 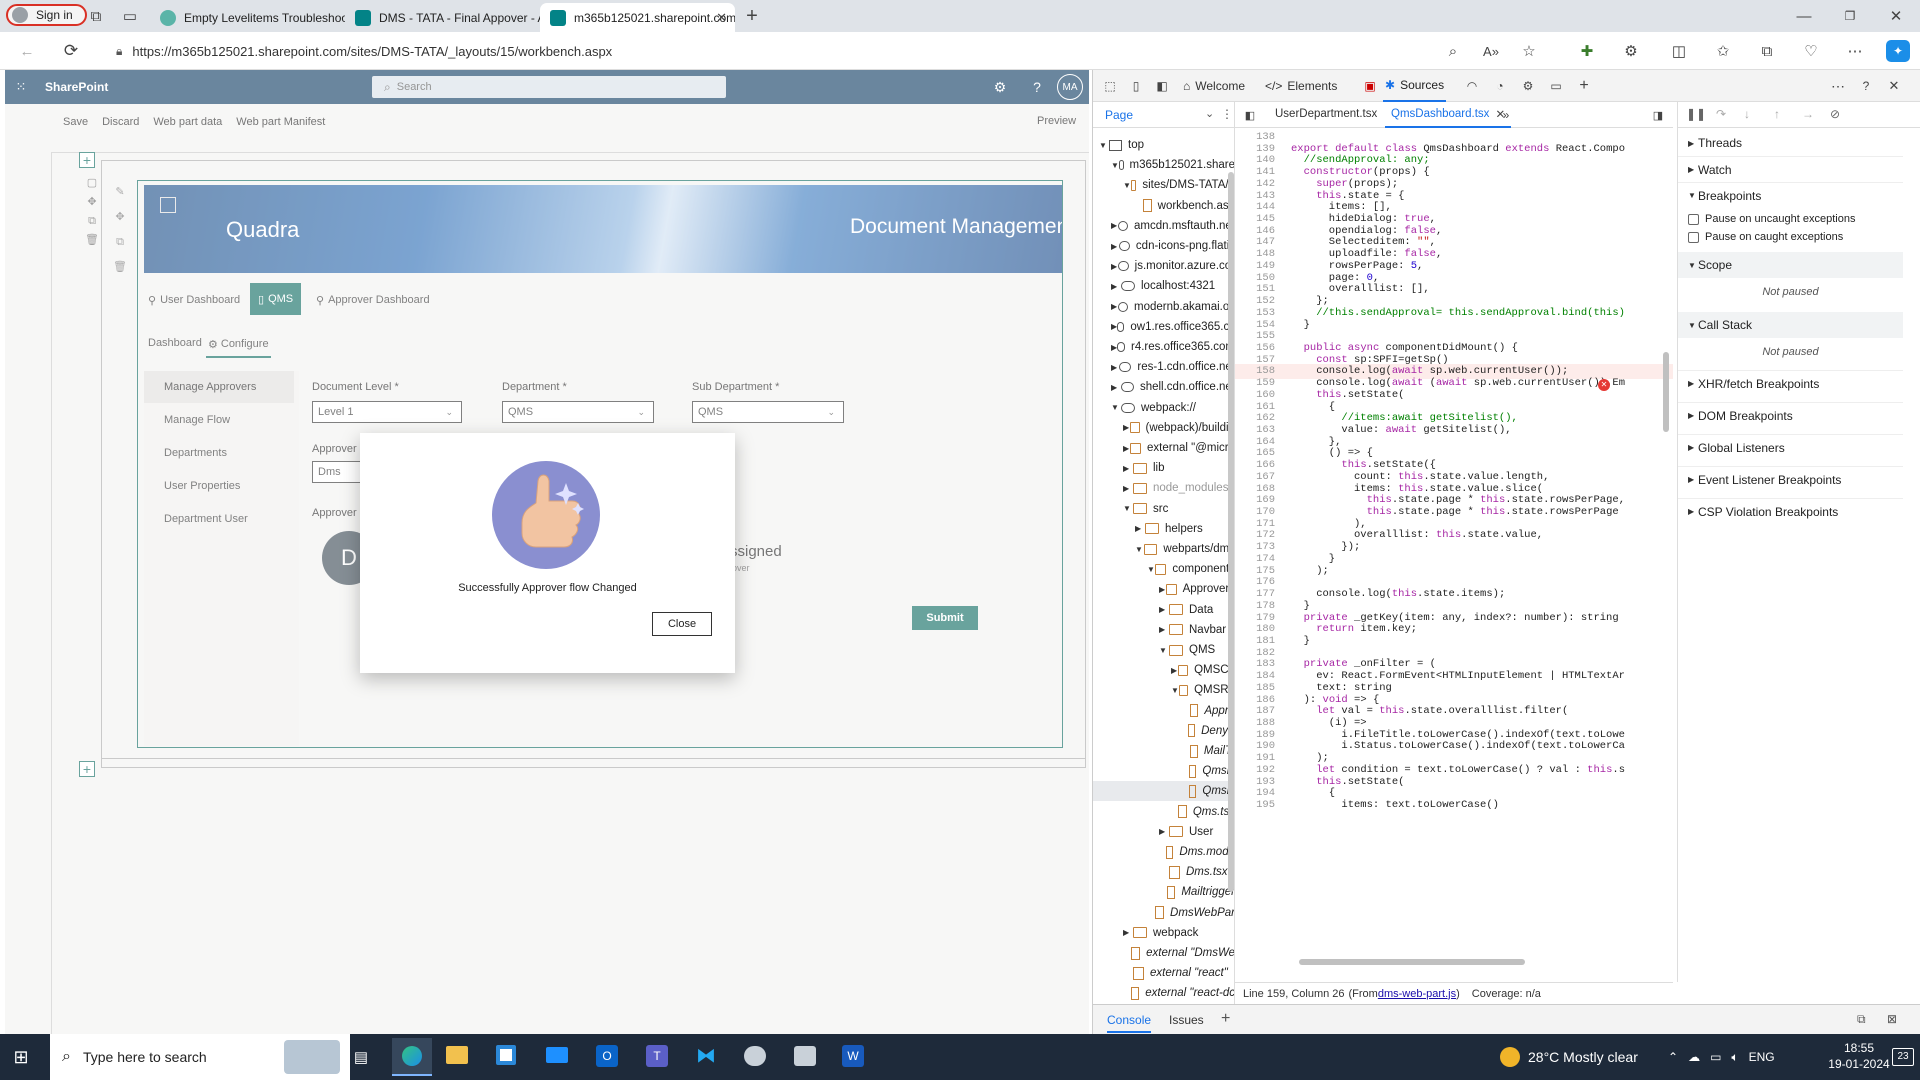 I want to click on add-drawer-tab-icon: +, so click(x=1225, y=1019).